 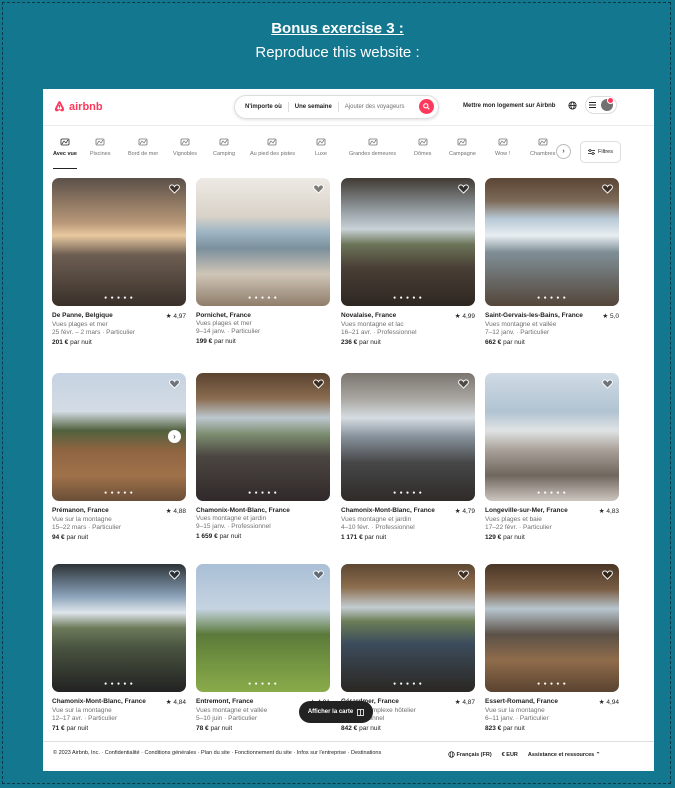 I want to click on category-4: Camping, so click(x=224, y=147).